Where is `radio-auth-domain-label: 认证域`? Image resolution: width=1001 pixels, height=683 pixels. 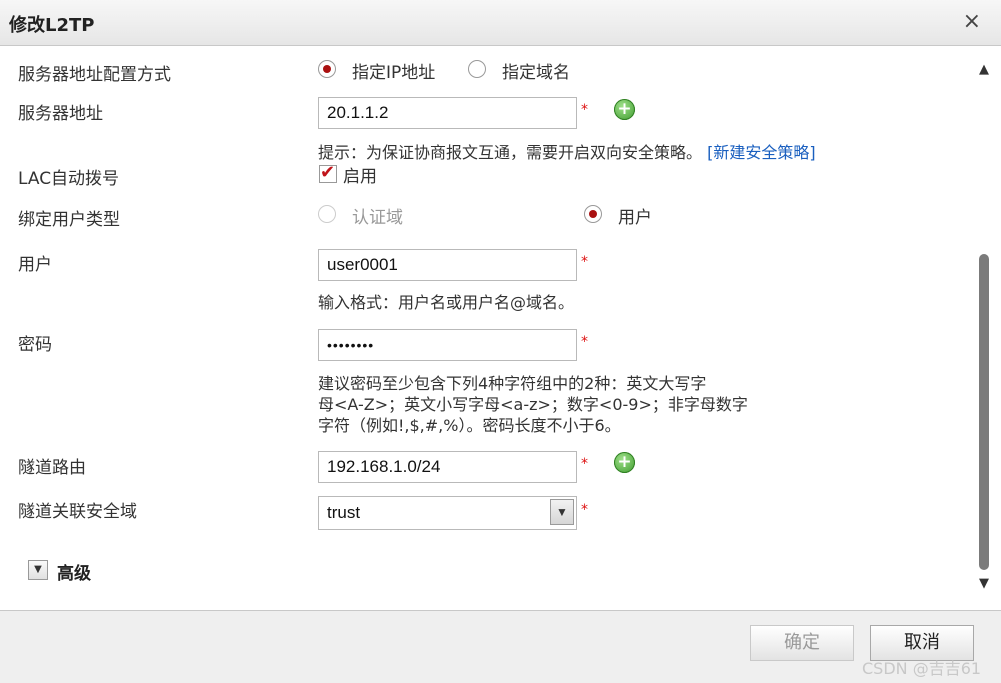
radio-auth-domain-label: 认证域 is located at coordinates (377, 215).